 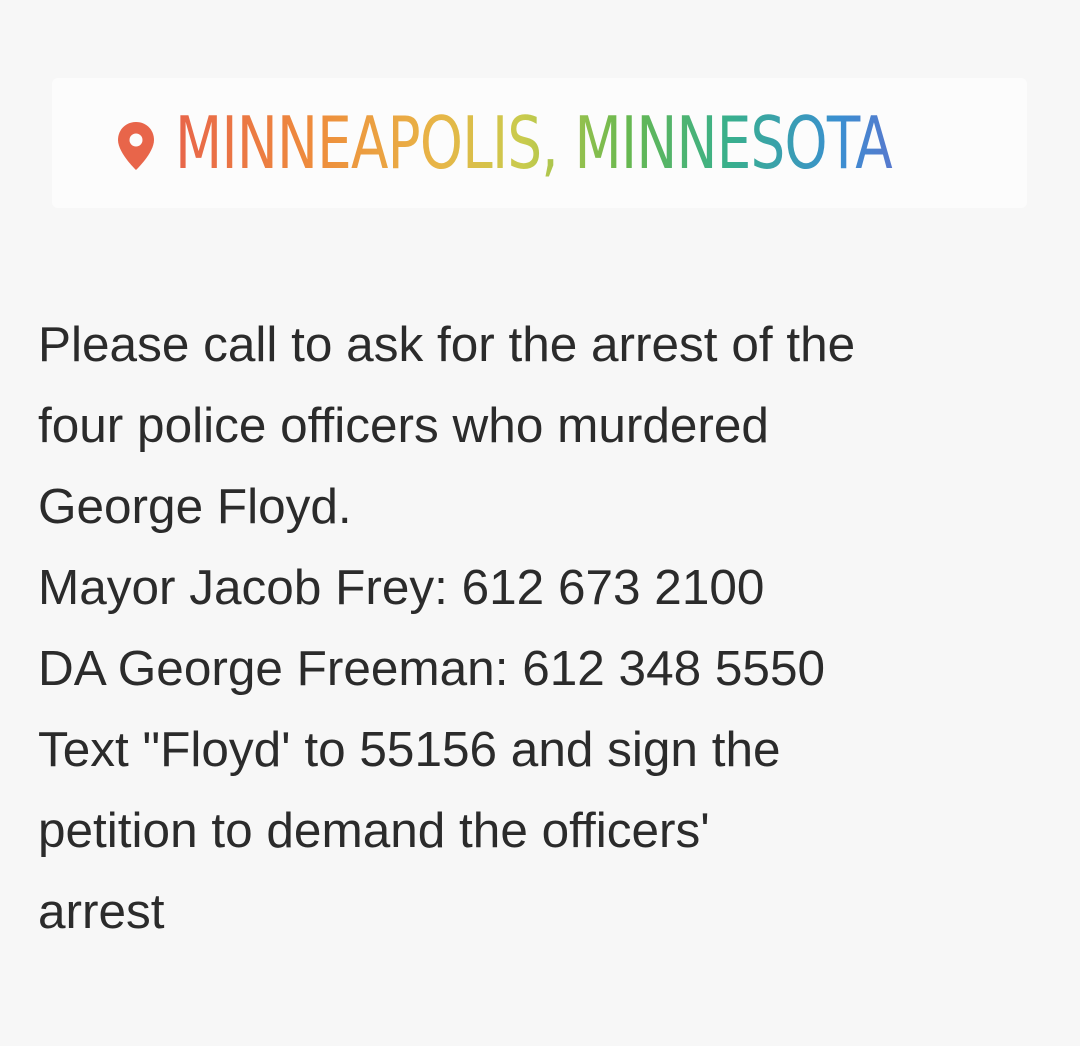 I want to click on message-line: arrest, so click(x=101, y=911).